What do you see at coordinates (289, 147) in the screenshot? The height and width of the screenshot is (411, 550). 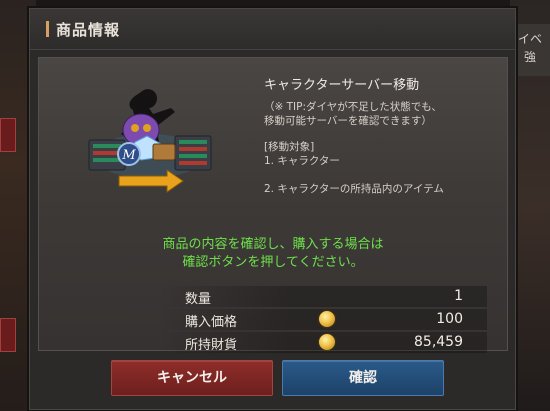 I see `description-line: [移動対象]` at bounding box center [289, 147].